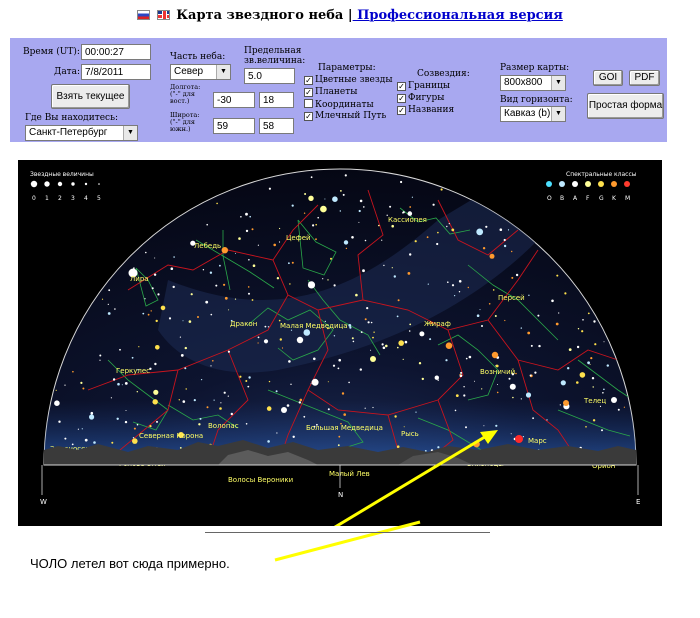  I want to click on map-size-select: 800x800 ▼, so click(533, 83).